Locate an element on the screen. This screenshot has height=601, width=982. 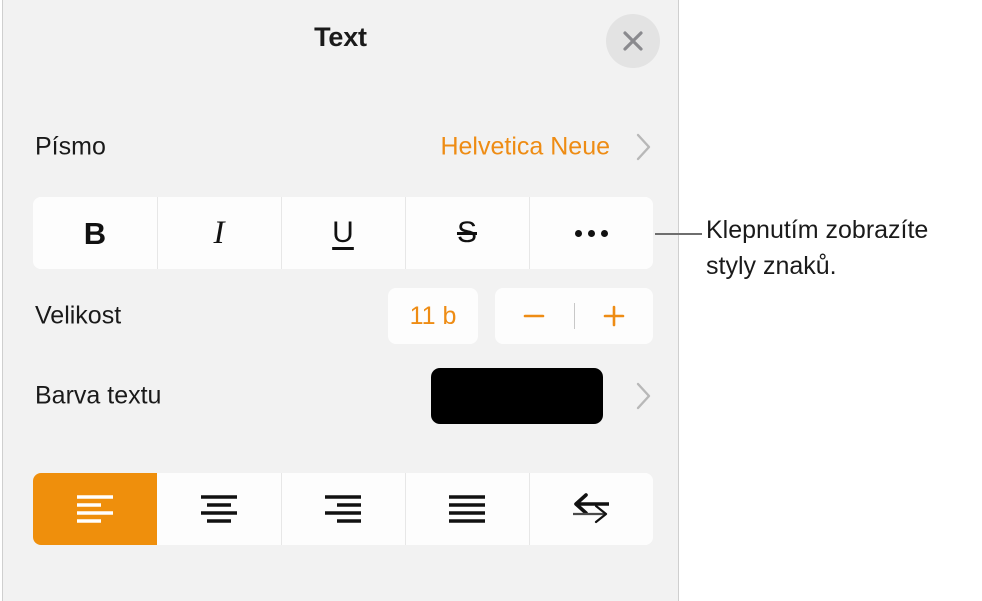
character-style-button-group: B I U S is located at coordinates (343, 233).